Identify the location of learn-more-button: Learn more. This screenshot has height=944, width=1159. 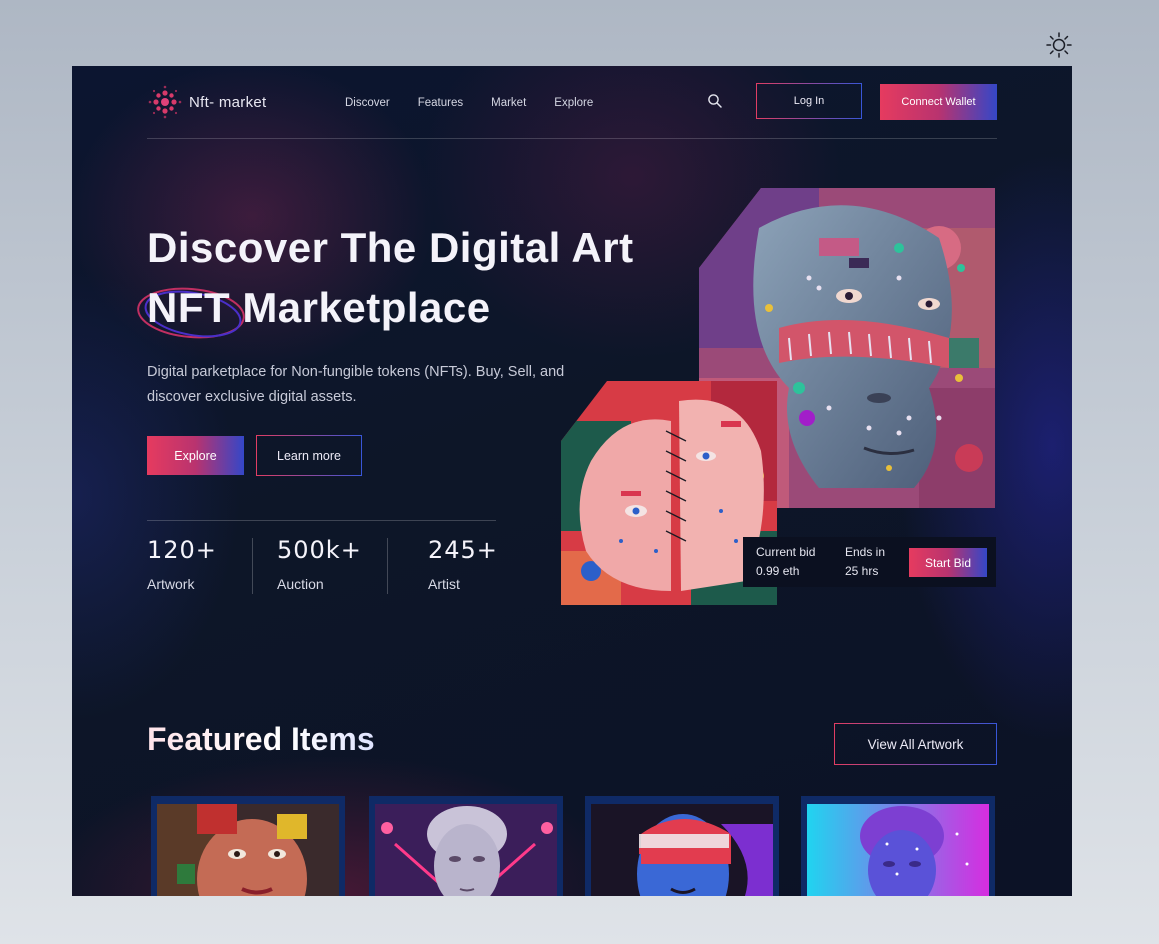
(309, 455).